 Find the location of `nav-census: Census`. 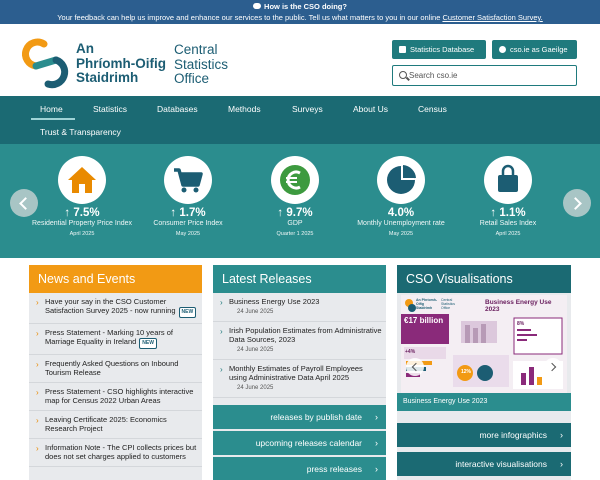

nav-census: Census is located at coordinates (432, 109).